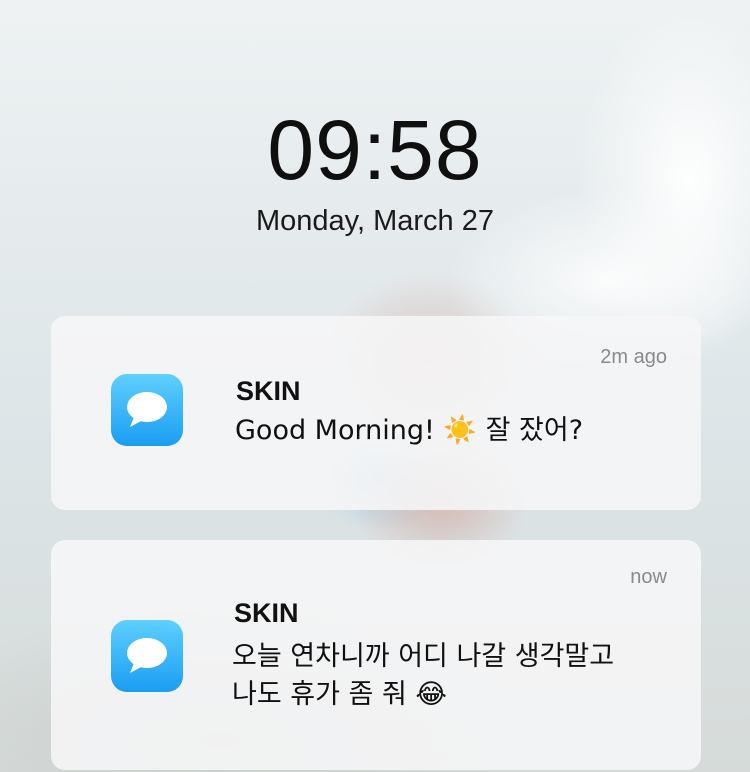 This screenshot has width=750, height=772. I want to click on message-line: 오늘 연차니까 어디 나갈 생각말고, so click(423, 656).